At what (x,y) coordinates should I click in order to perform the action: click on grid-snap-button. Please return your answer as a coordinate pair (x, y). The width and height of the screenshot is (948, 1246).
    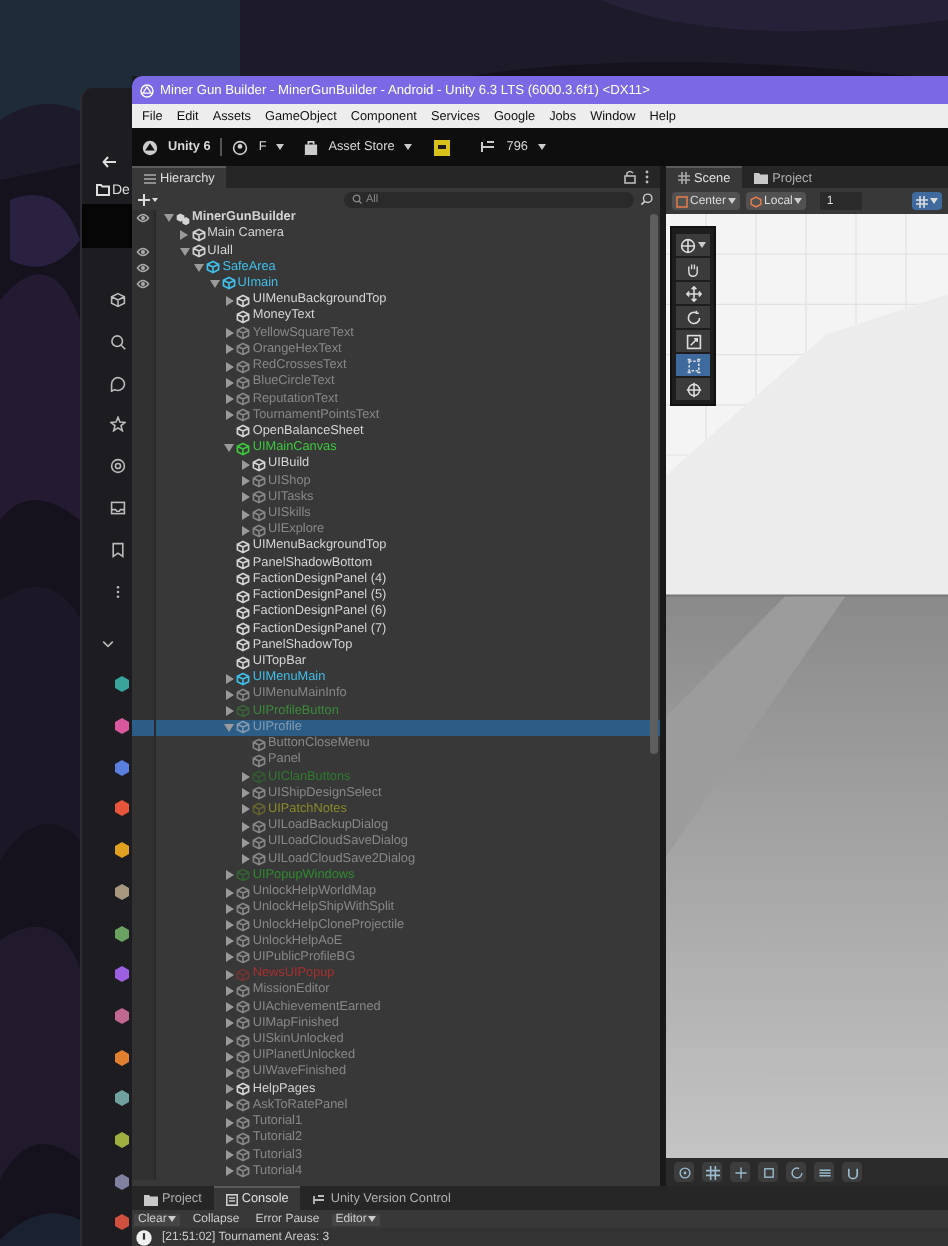
    Looking at the image, I should click on (927, 201).